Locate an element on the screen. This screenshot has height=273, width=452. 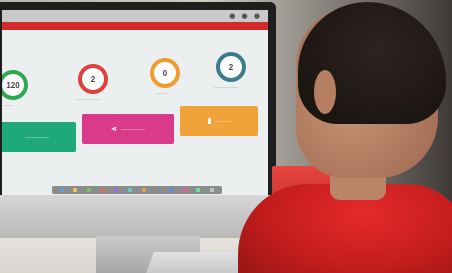
action-tile-2: ⋖ ———————— is located at coordinates (128, 129).